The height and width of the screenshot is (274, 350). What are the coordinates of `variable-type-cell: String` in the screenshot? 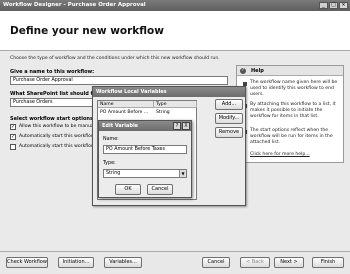 It's located at (163, 112).